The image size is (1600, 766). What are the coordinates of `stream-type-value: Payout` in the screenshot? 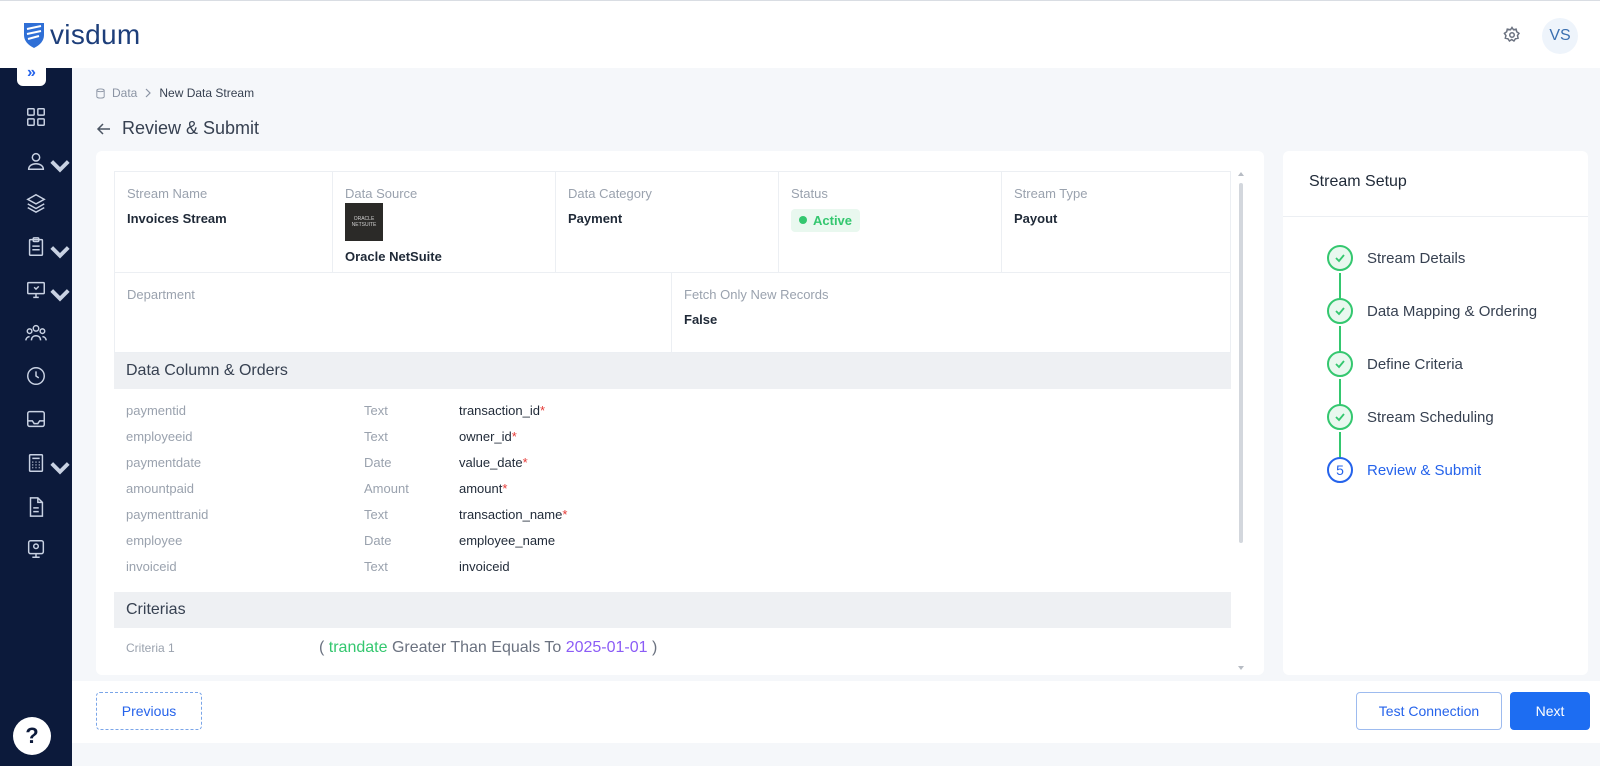 It's located at (1036, 218).